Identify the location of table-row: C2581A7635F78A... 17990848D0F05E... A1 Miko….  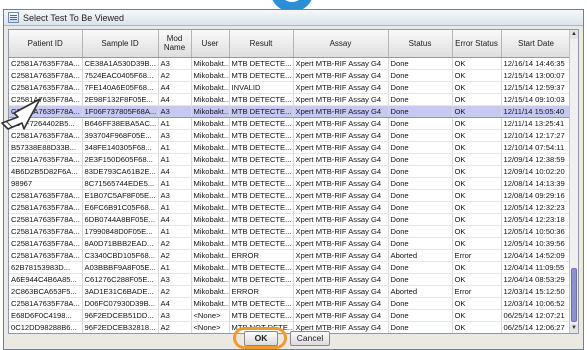
(290, 231).